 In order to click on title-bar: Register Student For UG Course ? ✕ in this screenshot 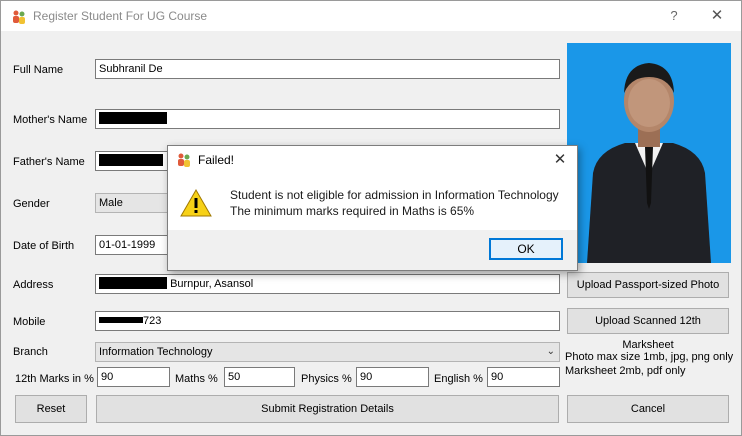, I will do `click(371, 16)`.